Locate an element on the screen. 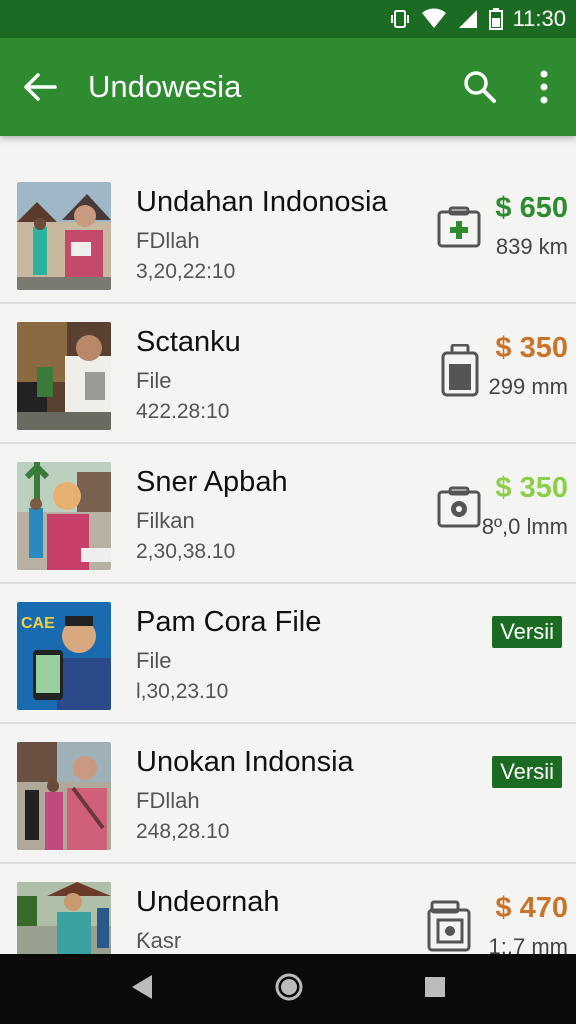  thumb-ad-text: CAE is located at coordinates (38, 623).